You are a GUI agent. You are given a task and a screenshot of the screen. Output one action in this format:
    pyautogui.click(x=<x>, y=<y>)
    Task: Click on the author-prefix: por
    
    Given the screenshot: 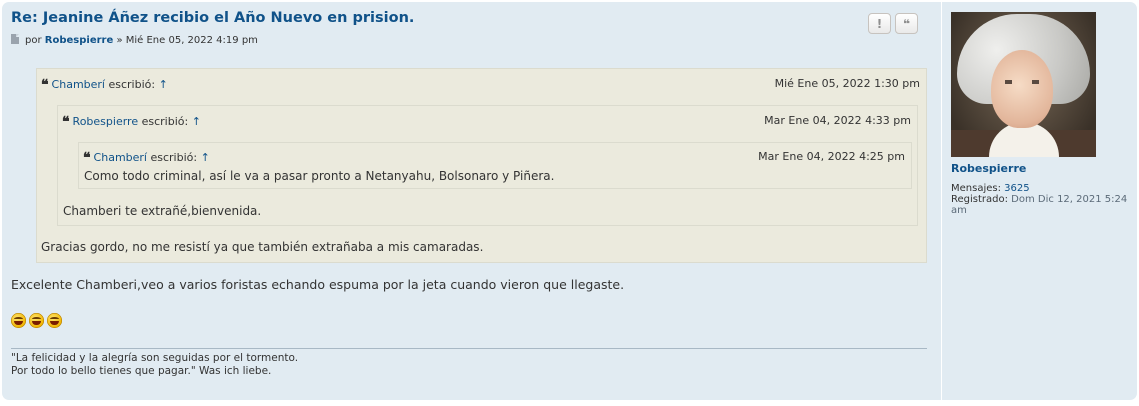 What is the action you would take?
    pyautogui.click(x=33, y=40)
    